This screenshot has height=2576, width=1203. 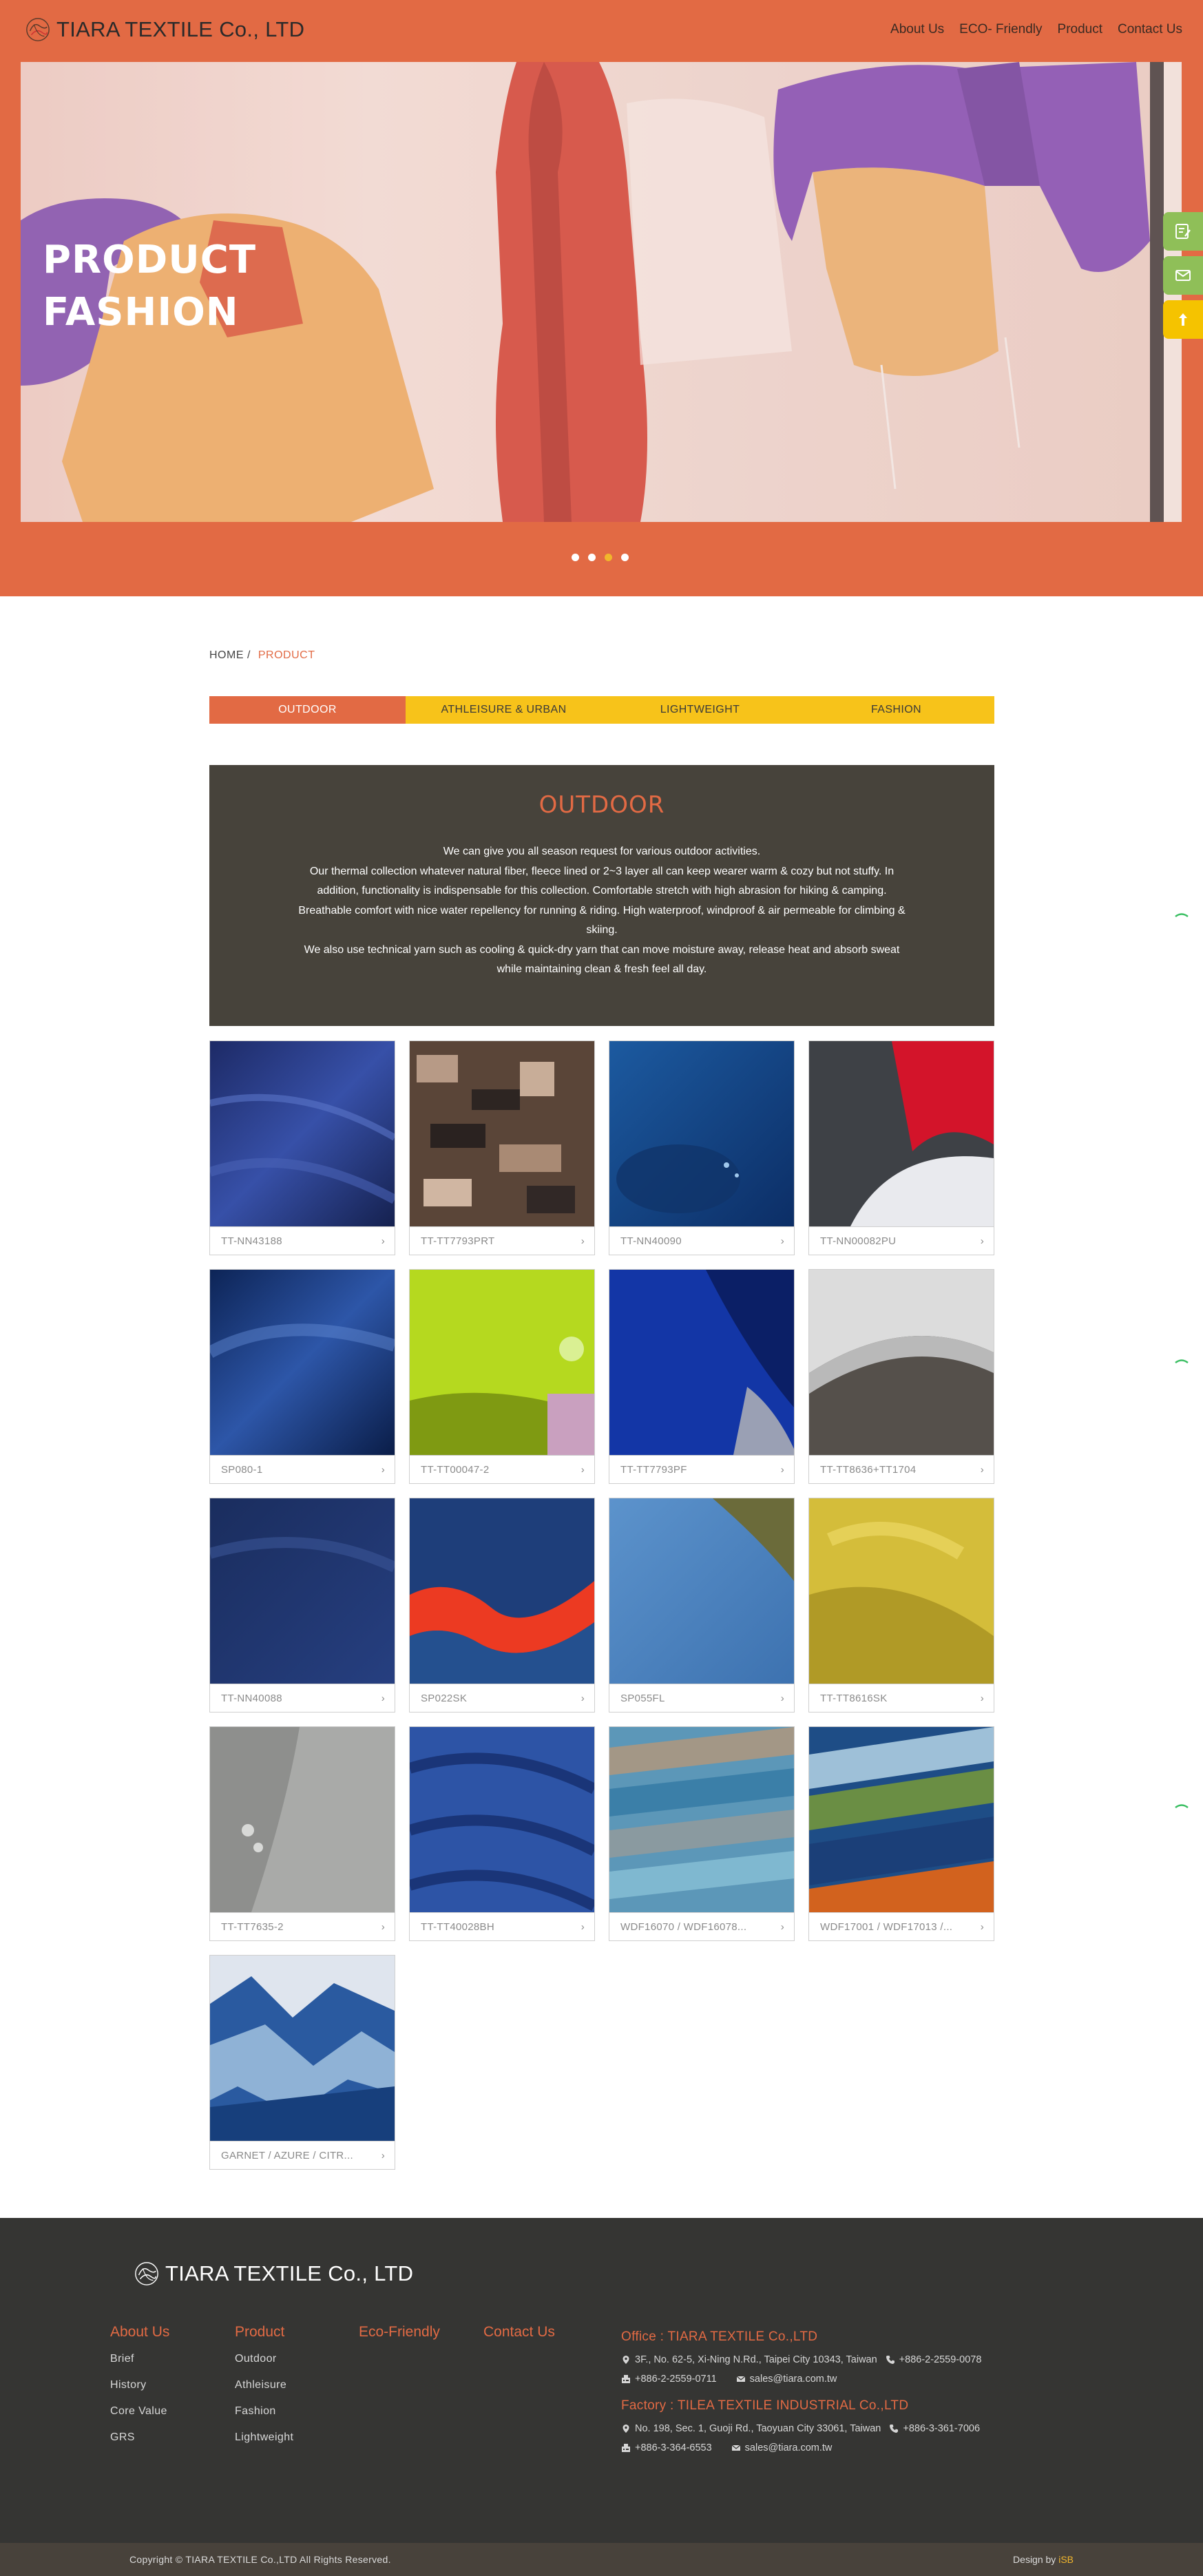 What do you see at coordinates (140, 2411) in the screenshot?
I see `footer-link-core-value: Core Value` at bounding box center [140, 2411].